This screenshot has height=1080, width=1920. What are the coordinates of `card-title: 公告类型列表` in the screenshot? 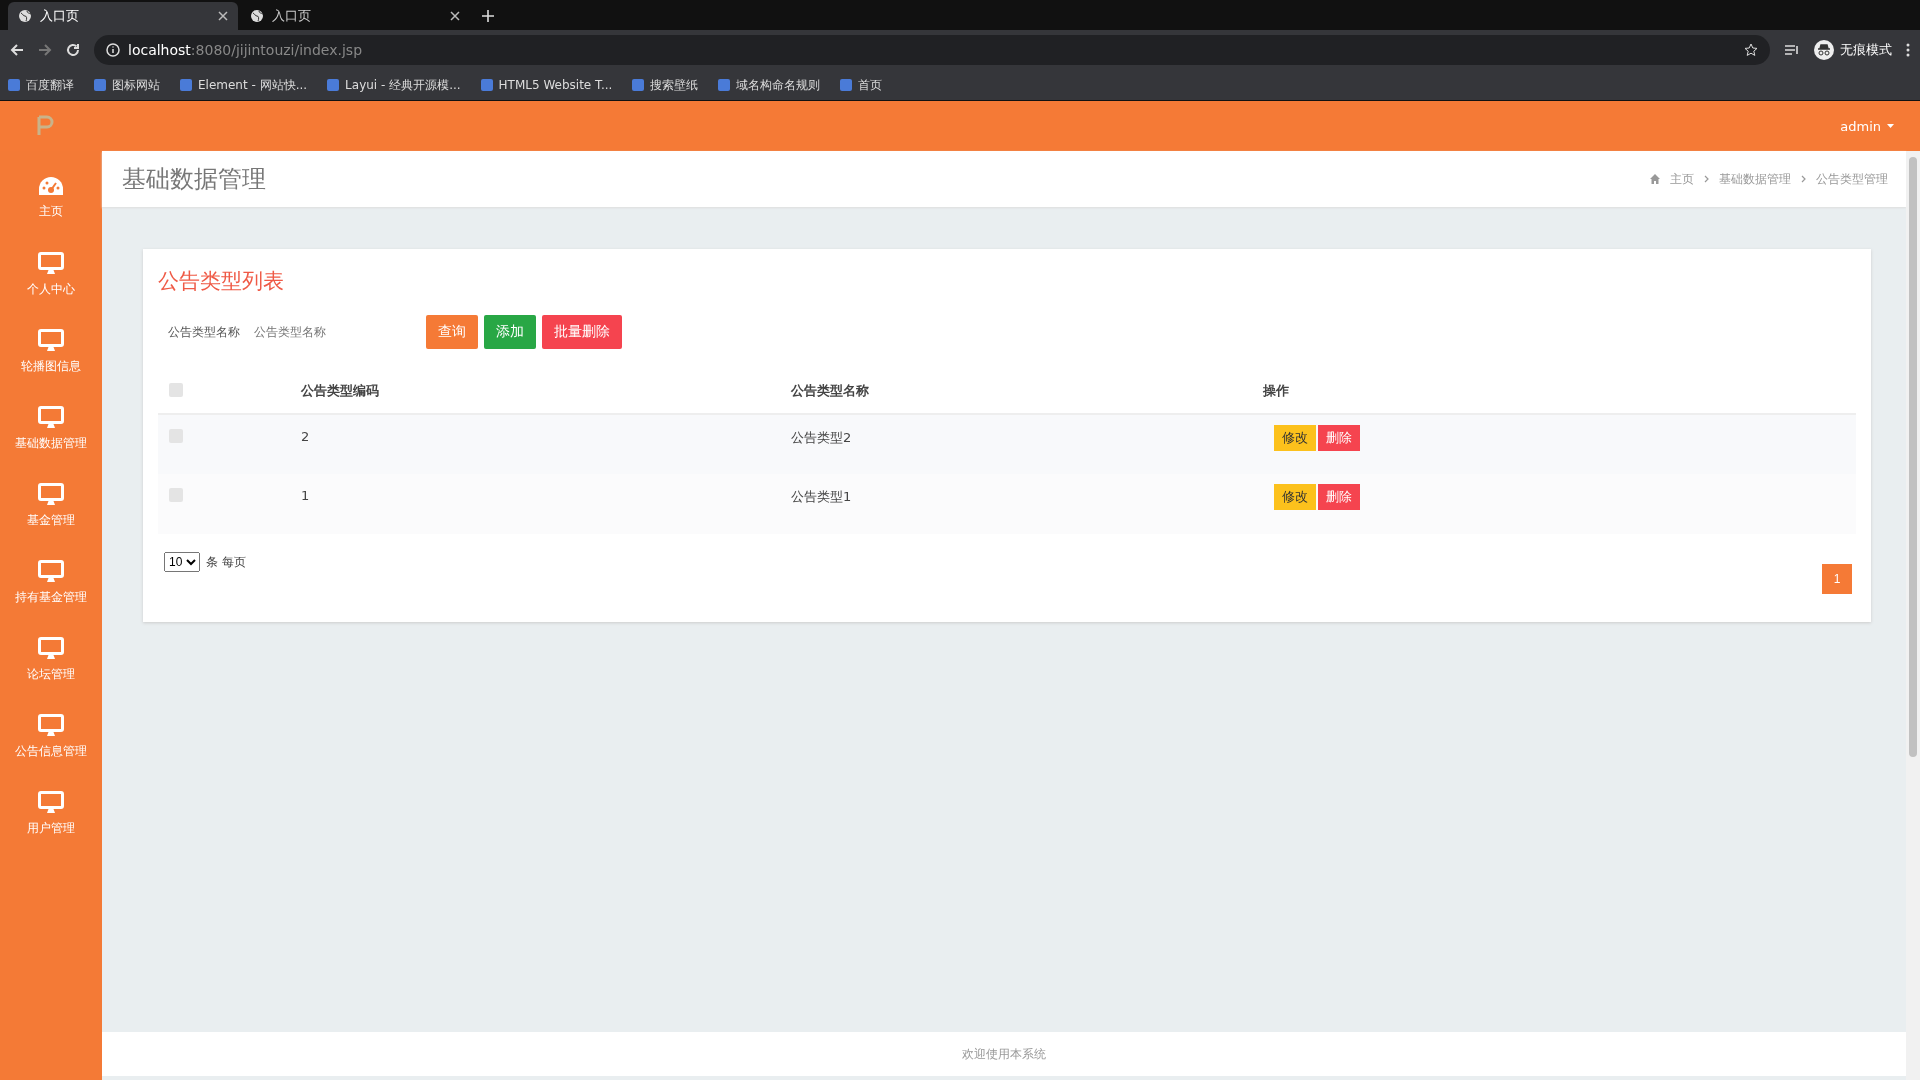 It's located at (221, 281).